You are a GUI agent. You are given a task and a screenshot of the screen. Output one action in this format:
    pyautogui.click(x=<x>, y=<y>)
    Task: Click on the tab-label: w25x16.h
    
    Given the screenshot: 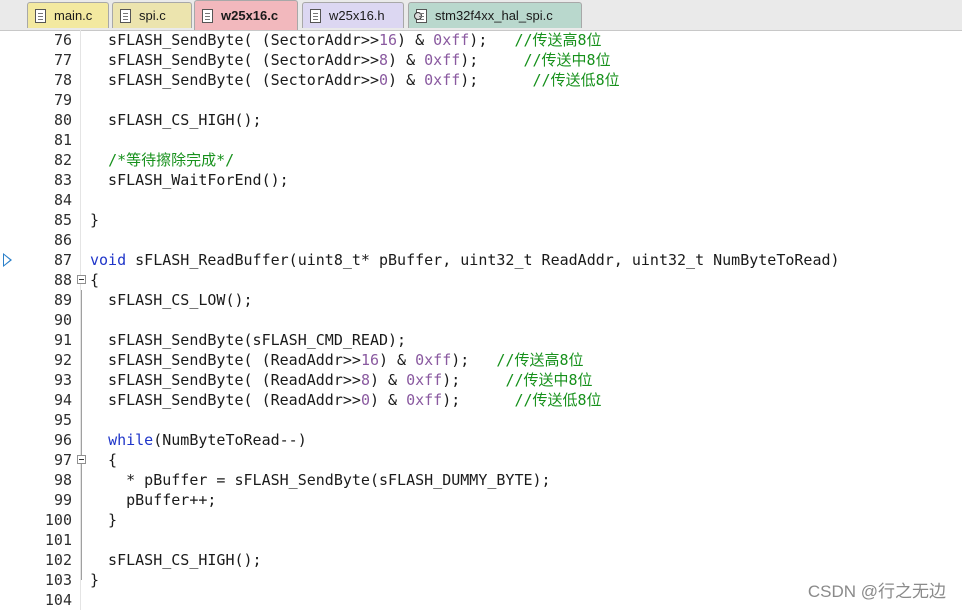 What is the action you would take?
    pyautogui.click(x=357, y=15)
    